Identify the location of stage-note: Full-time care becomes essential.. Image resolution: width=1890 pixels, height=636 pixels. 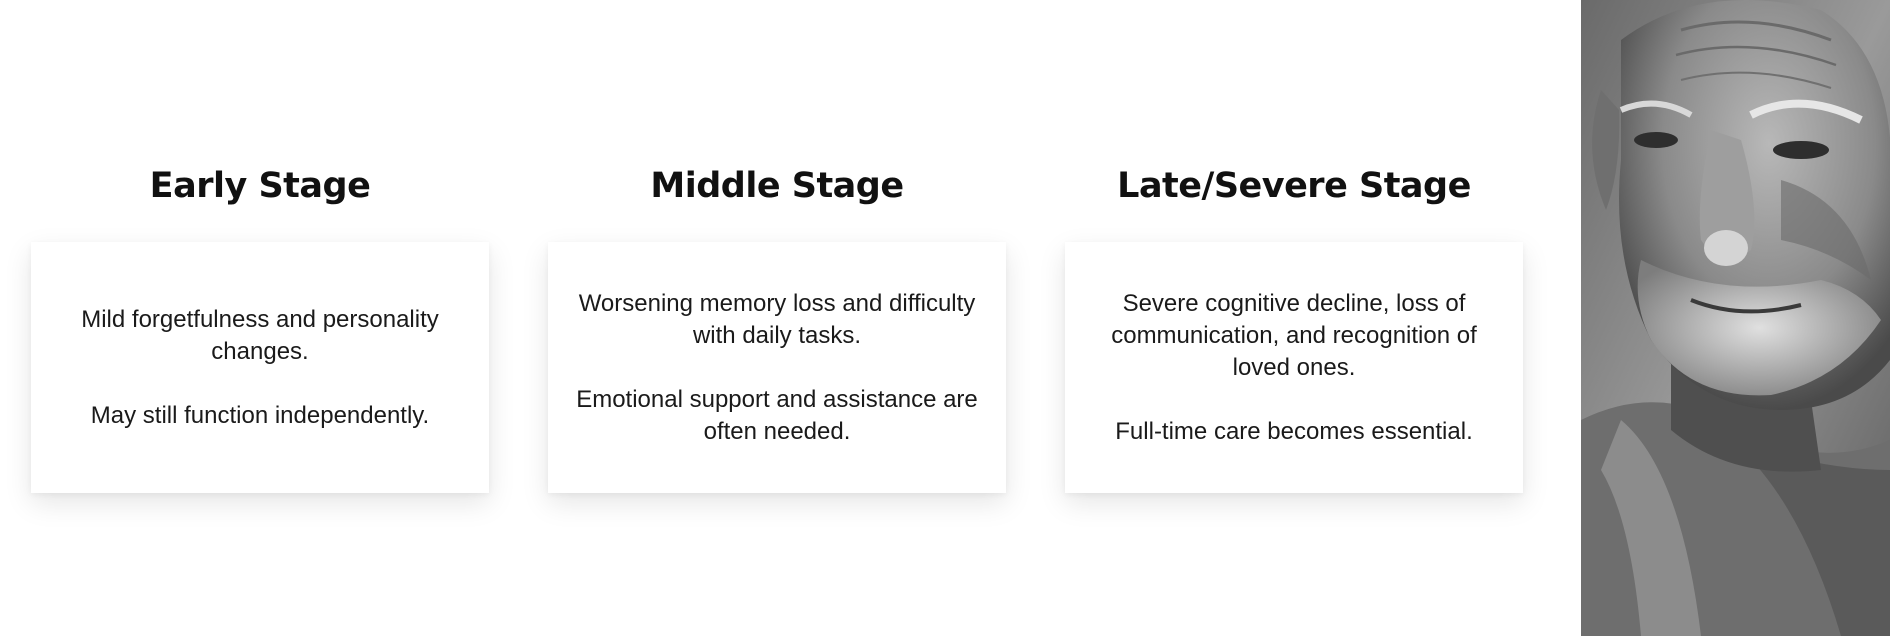
(1294, 431).